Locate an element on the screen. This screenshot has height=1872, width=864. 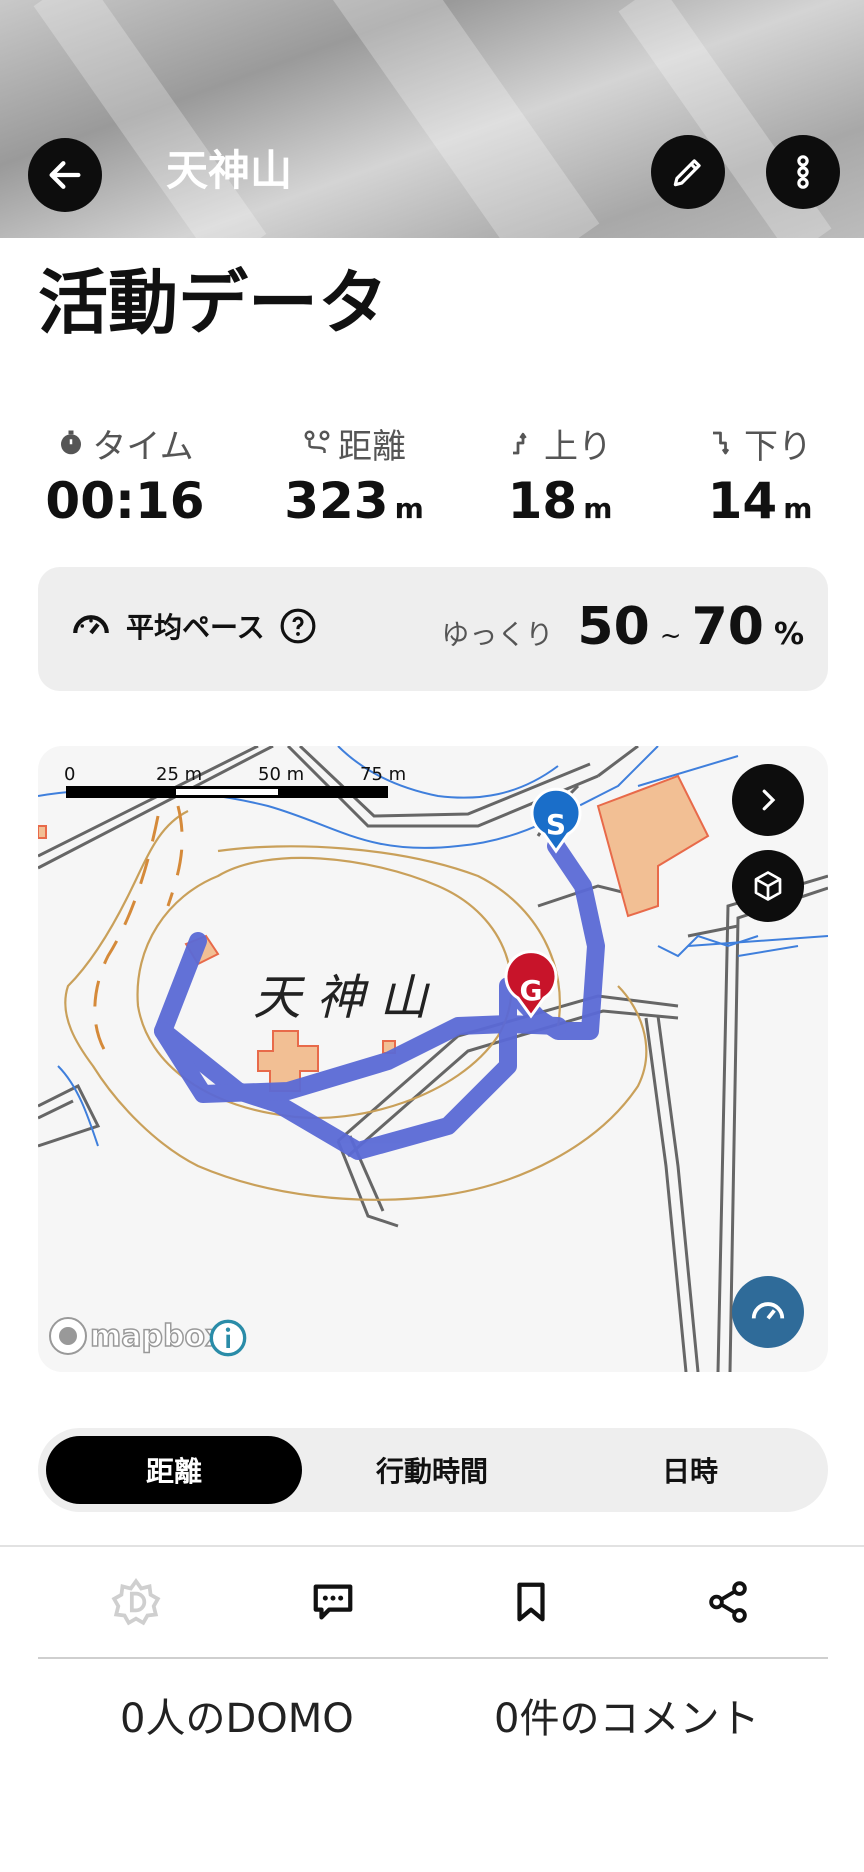
map-expand-button is located at coordinates (768, 800).